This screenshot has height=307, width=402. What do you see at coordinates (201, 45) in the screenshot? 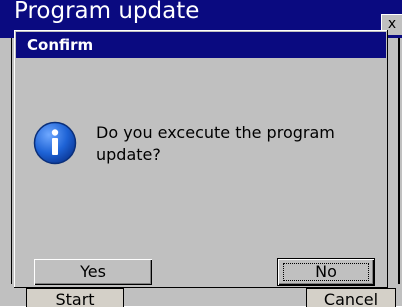
I see `dialog-titlebar: Confirm` at bounding box center [201, 45].